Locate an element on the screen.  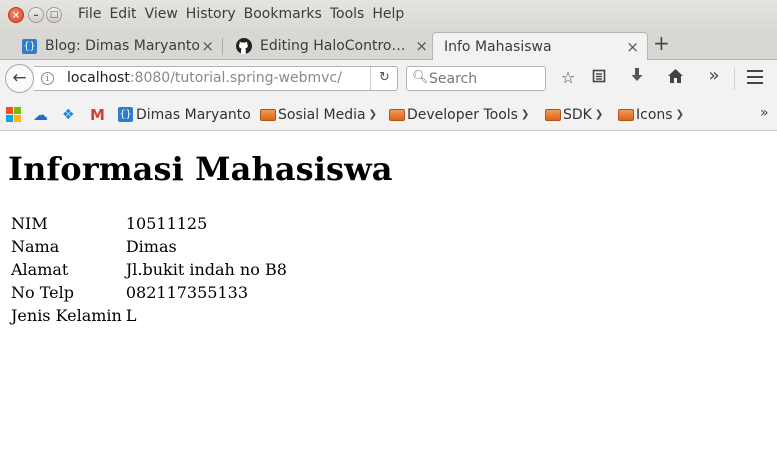
bookmark-gmail: M is located at coordinates (97, 114).